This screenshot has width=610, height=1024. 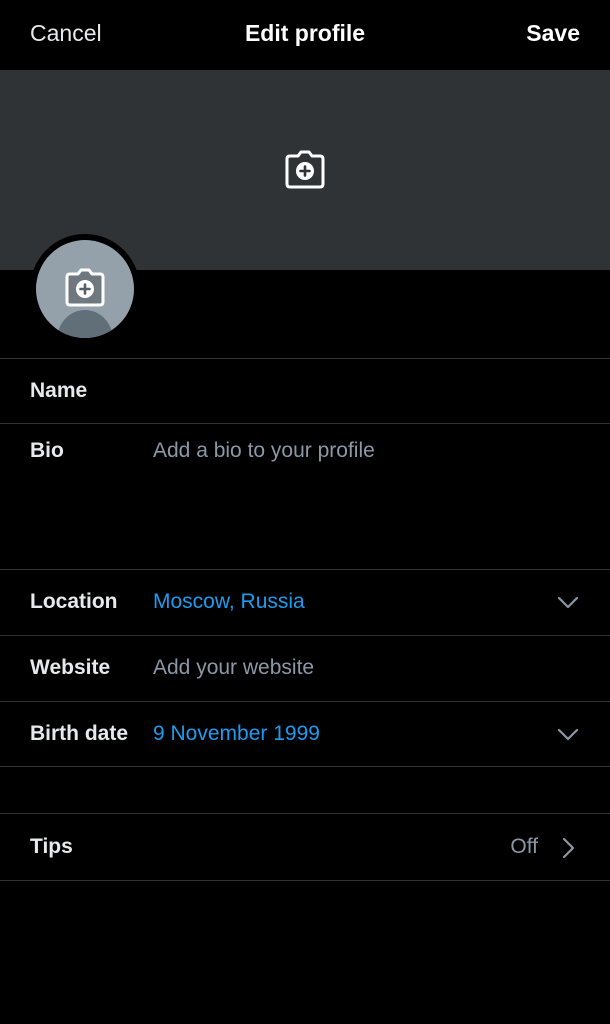 I want to click on location-label: Location, so click(x=74, y=601).